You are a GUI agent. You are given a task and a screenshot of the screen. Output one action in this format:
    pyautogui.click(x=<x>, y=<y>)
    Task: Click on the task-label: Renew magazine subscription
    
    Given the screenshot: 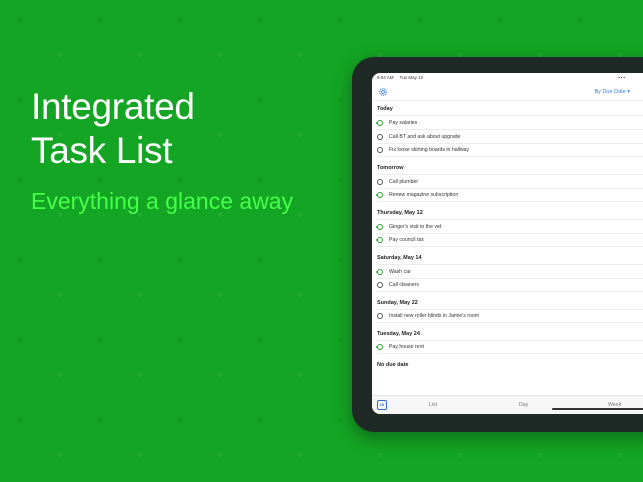 What is the action you would take?
    pyautogui.click(x=424, y=195)
    